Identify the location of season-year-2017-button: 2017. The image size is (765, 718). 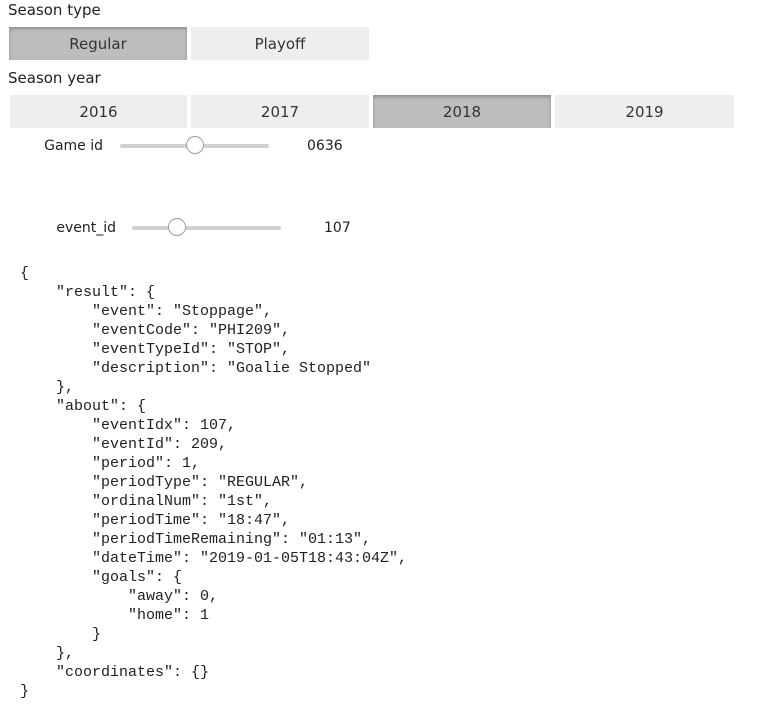
(280, 111).